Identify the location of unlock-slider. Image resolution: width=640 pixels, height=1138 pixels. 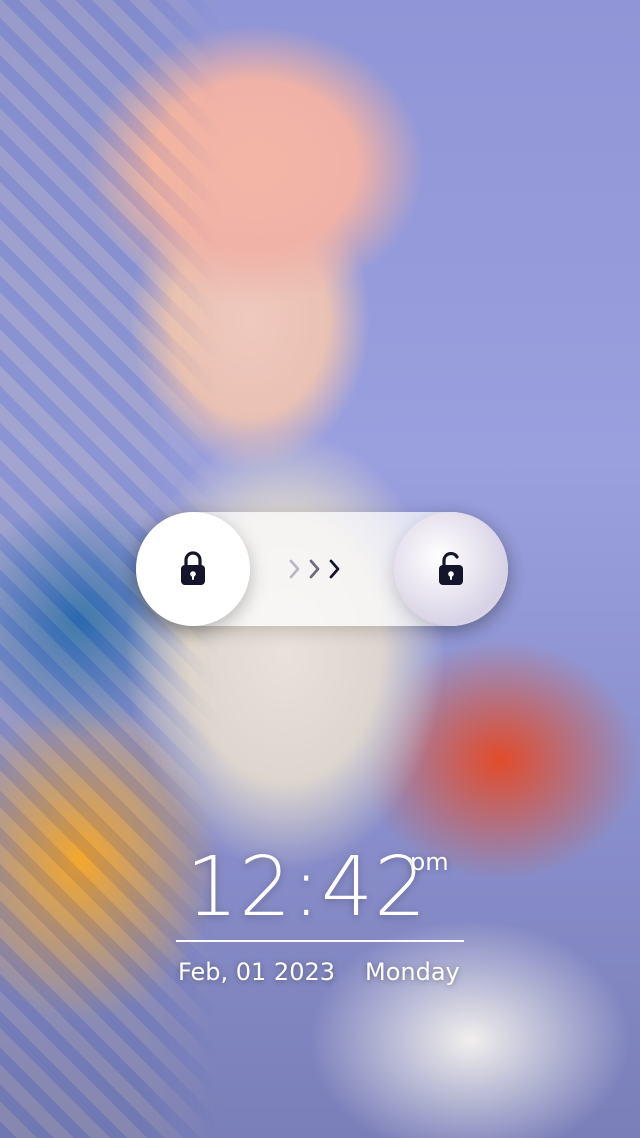
(322, 569).